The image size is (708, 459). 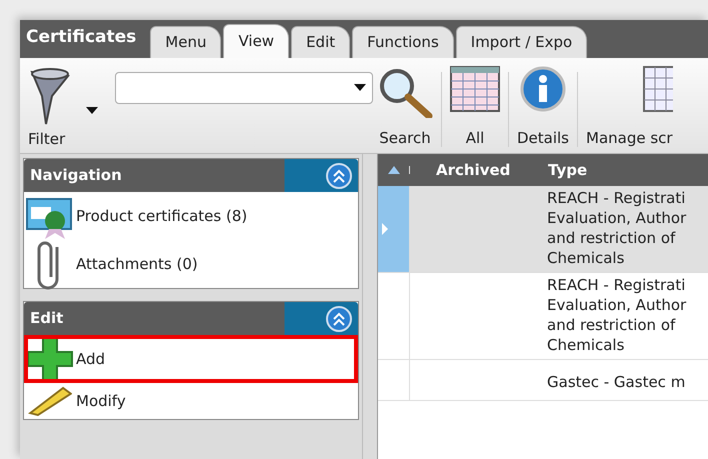 I want to click on table-cell-text: Gastec - Gastec m, so click(x=616, y=382).